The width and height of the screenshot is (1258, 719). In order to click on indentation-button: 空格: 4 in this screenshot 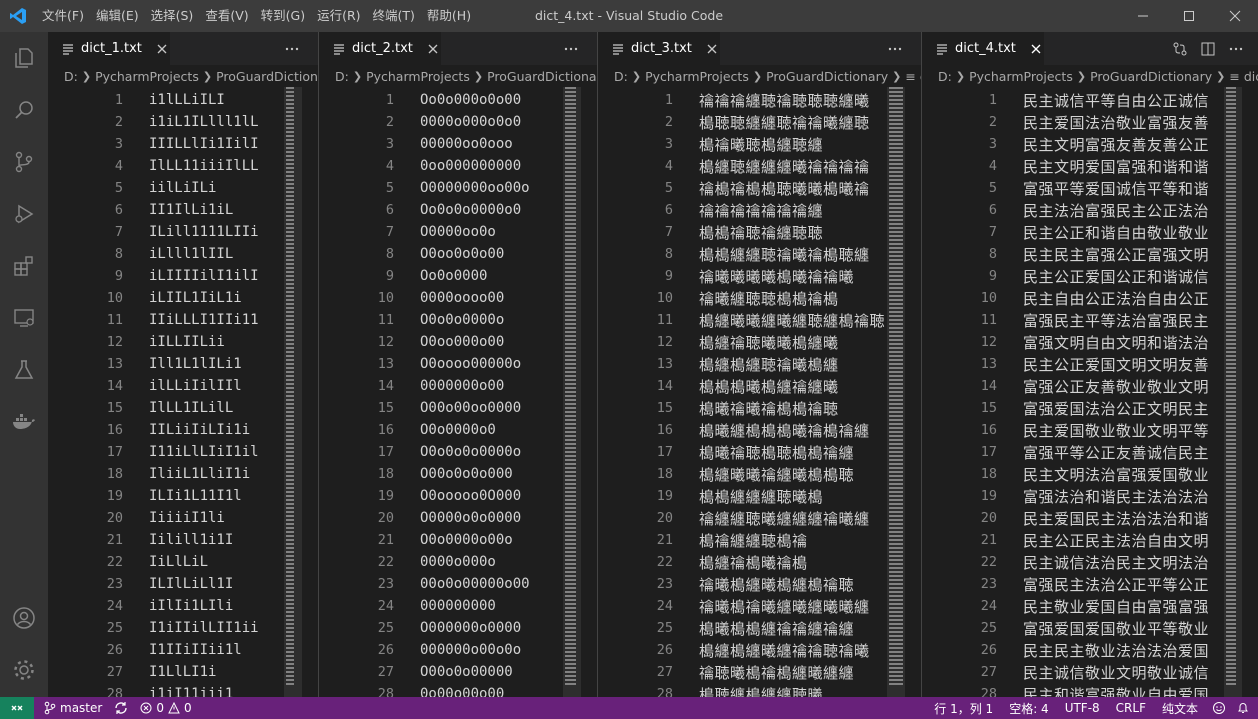, I will do `click(1029, 708)`.